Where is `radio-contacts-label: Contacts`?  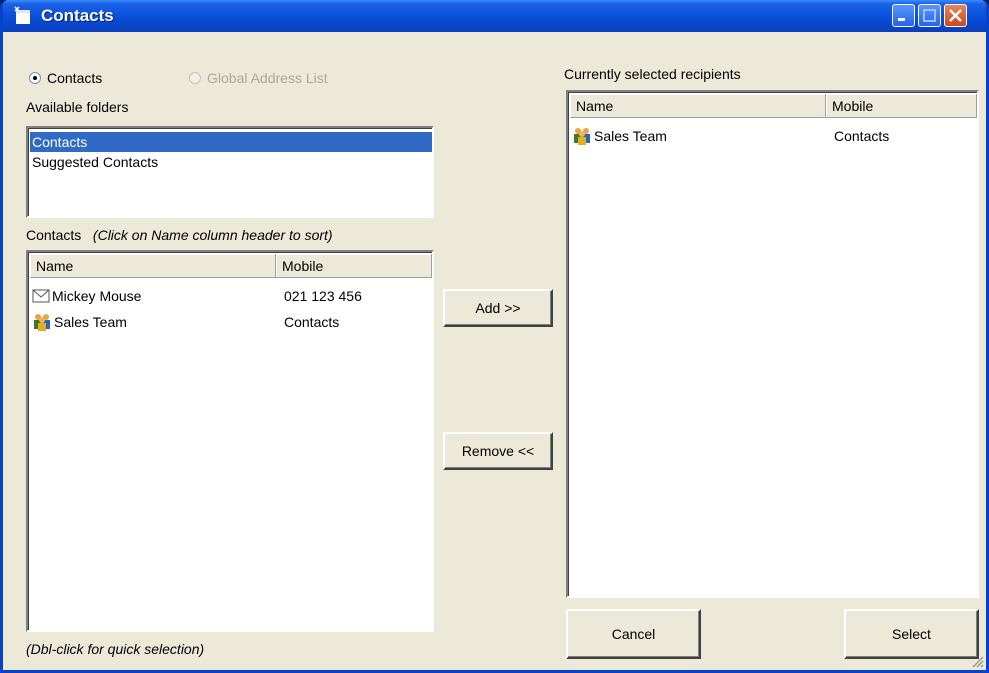 radio-contacts-label: Contacts is located at coordinates (75, 78).